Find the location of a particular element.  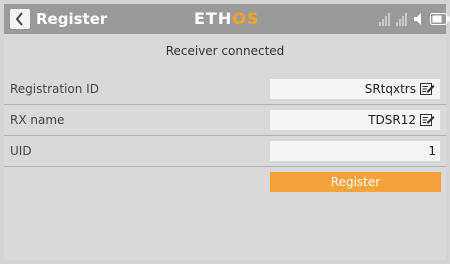

rx-name-field: TDSR12 is located at coordinates (355, 120).